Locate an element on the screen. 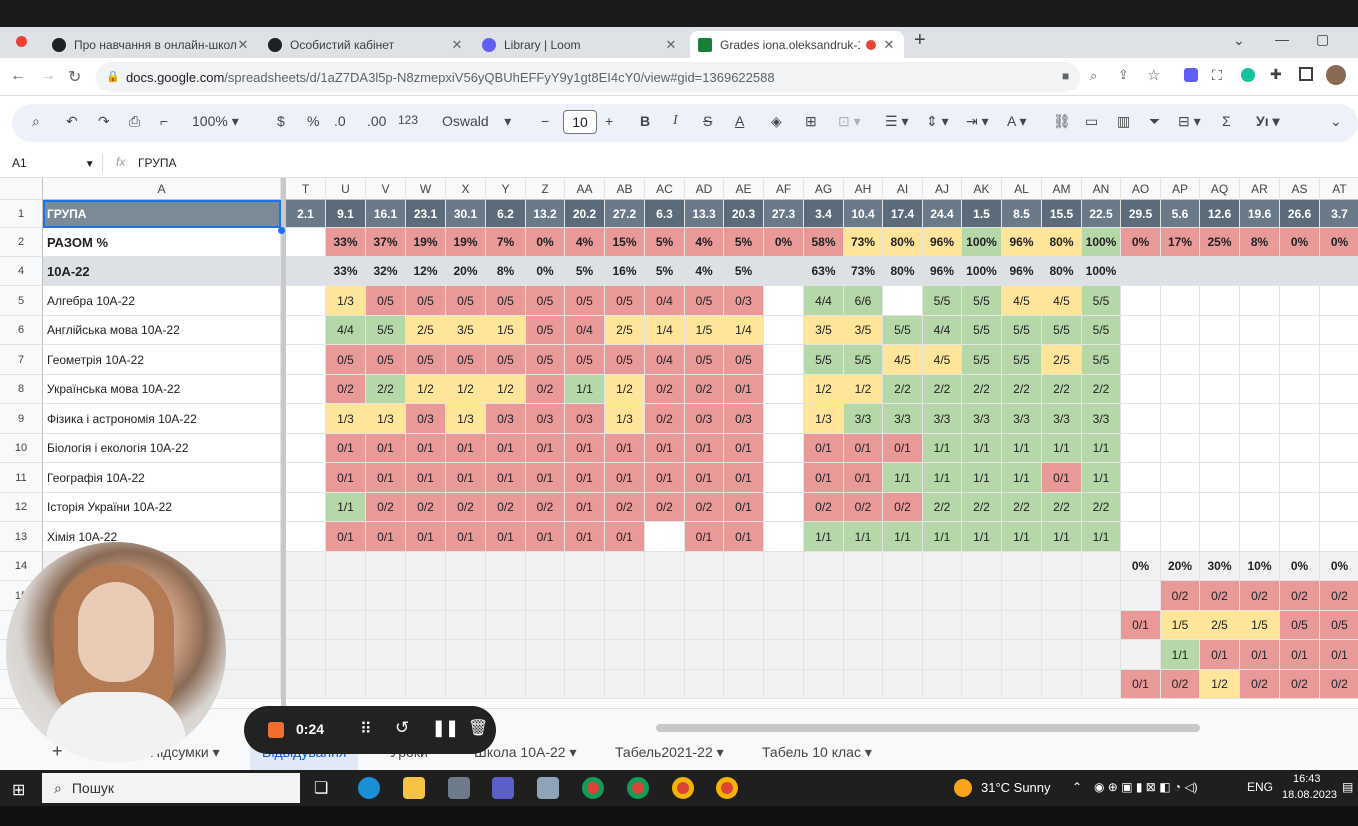  clock-time: 16:43 is located at coordinates (1307, 779).